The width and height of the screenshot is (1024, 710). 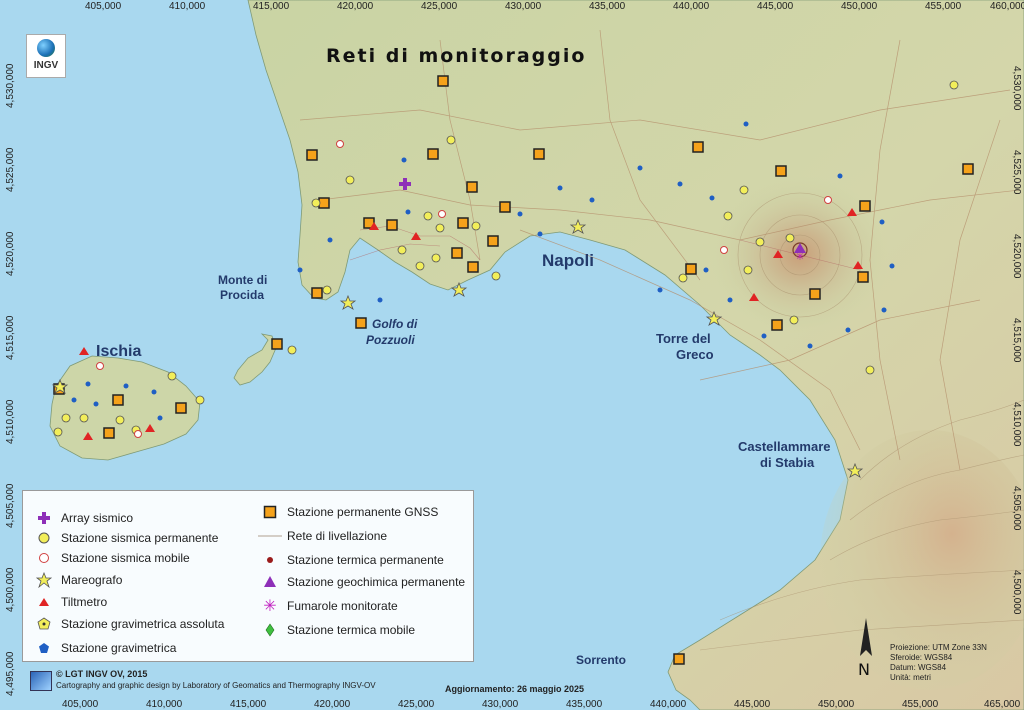 What do you see at coordinates (784, 446) in the screenshot?
I see `label-castellammare-1: Castellammare` at bounding box center [784, 446].